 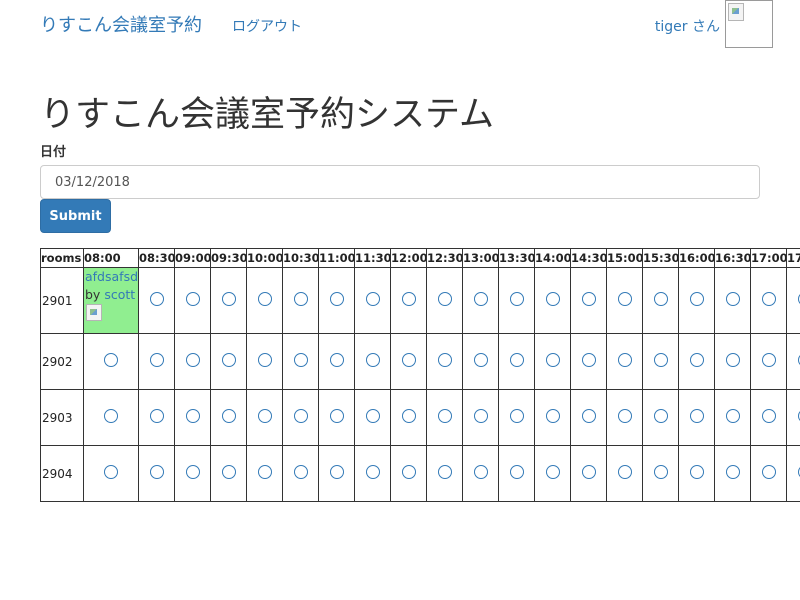 I want to click on date-input, so click(x=400, y=182).